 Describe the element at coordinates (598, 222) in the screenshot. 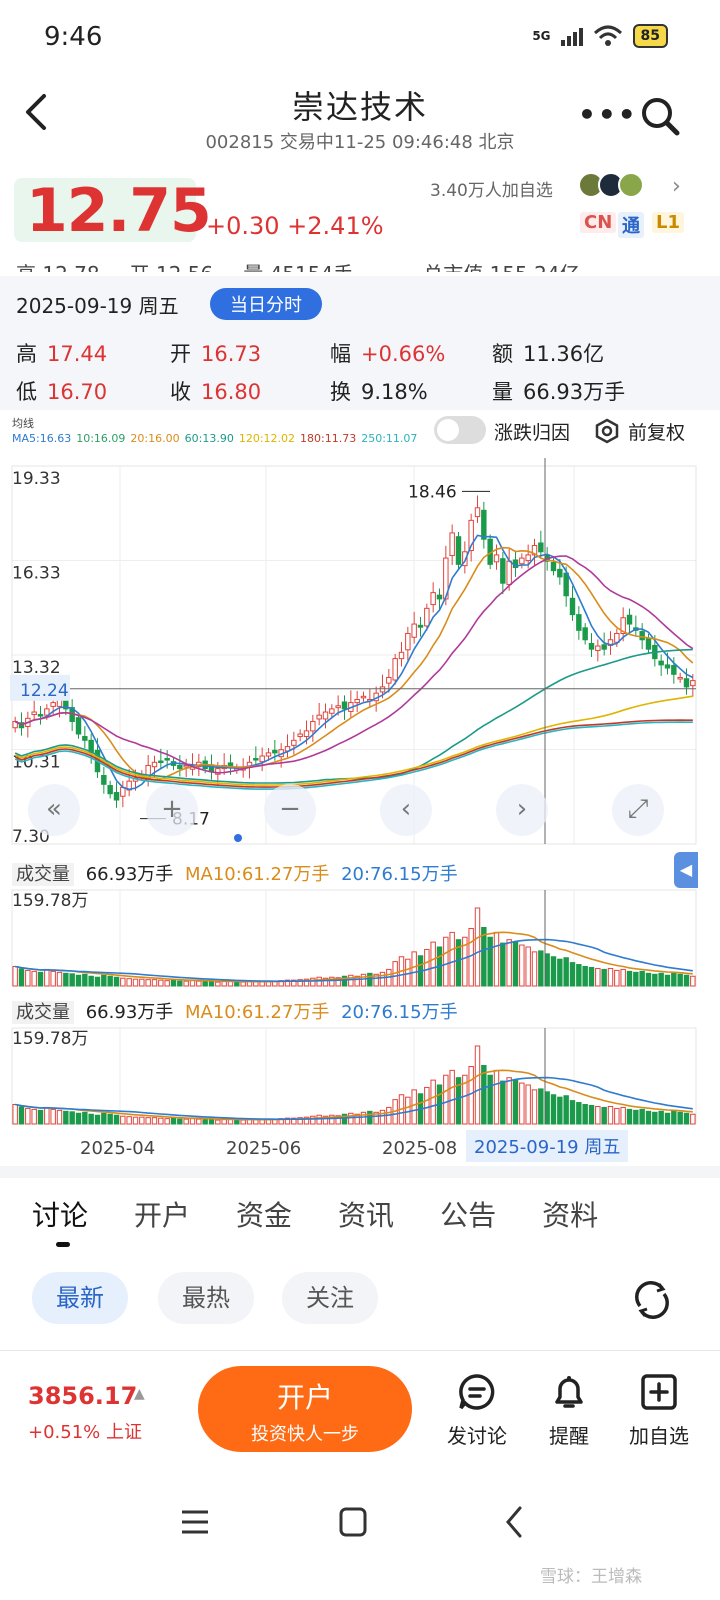

I see `tag-cn: CN` at that location.